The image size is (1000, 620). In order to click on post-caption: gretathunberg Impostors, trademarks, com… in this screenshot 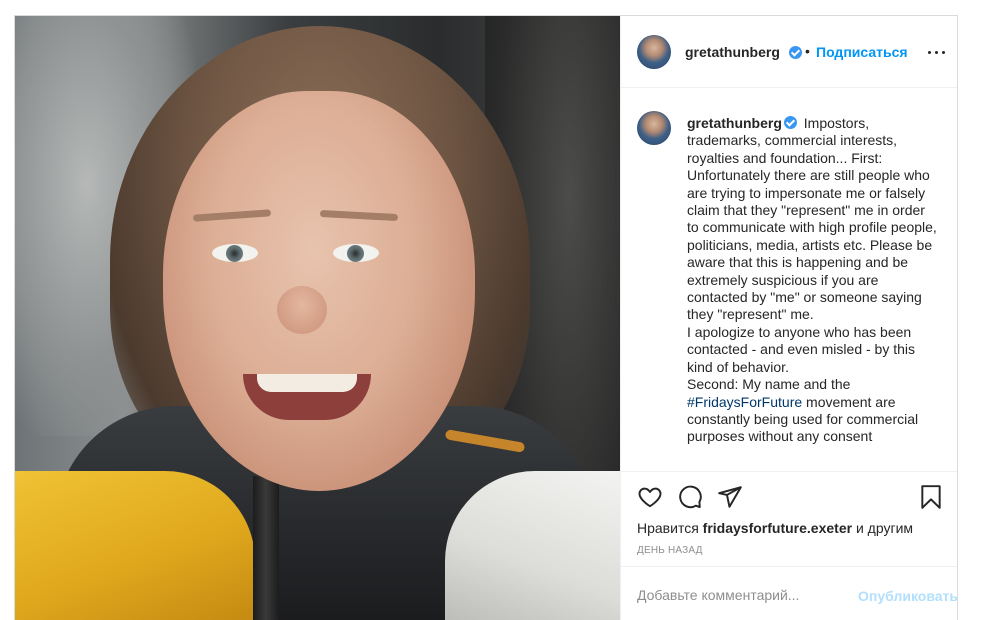, I will do `click(812, 280)`.